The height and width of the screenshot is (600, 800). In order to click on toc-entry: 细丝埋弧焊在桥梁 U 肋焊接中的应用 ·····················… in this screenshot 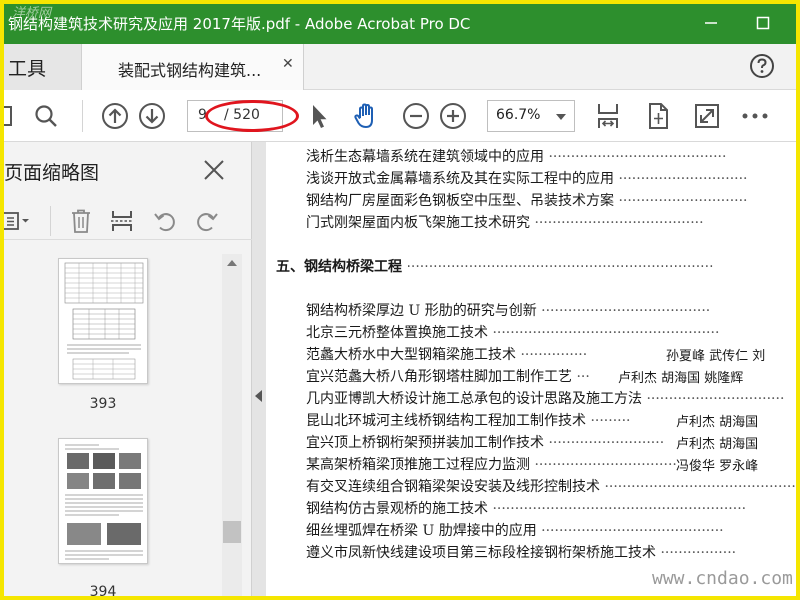, I will do `click(515, 530)`.